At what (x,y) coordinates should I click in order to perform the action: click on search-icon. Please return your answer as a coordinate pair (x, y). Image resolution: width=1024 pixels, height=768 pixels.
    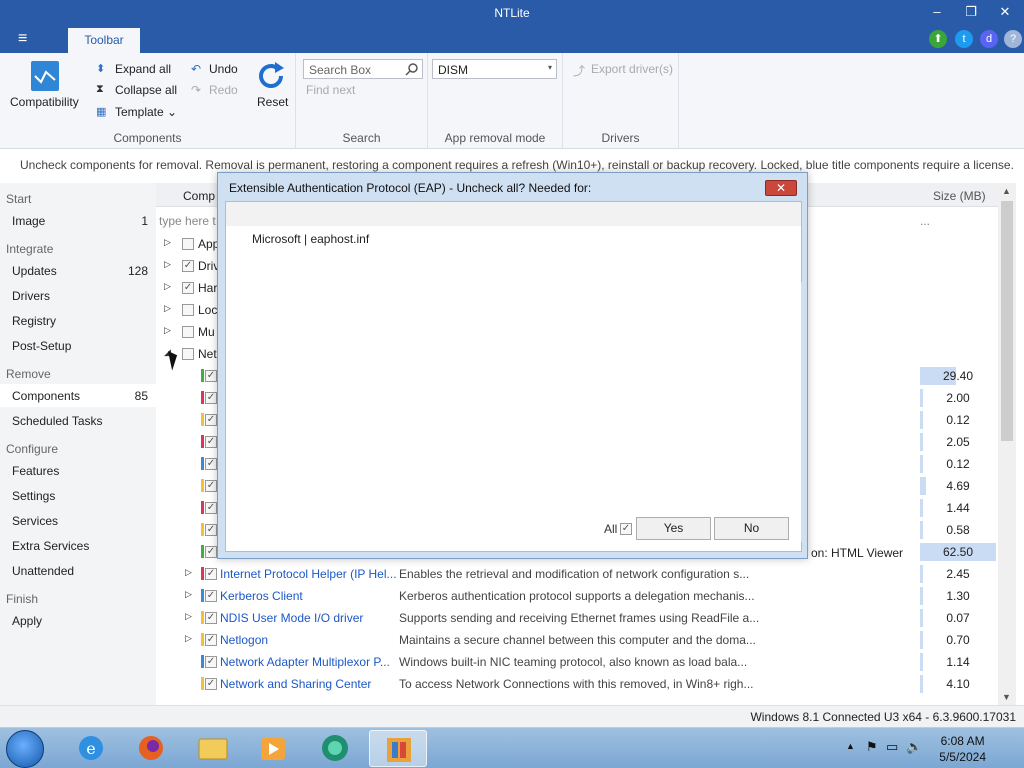
    Looking at the image, I should click on (412, 69).